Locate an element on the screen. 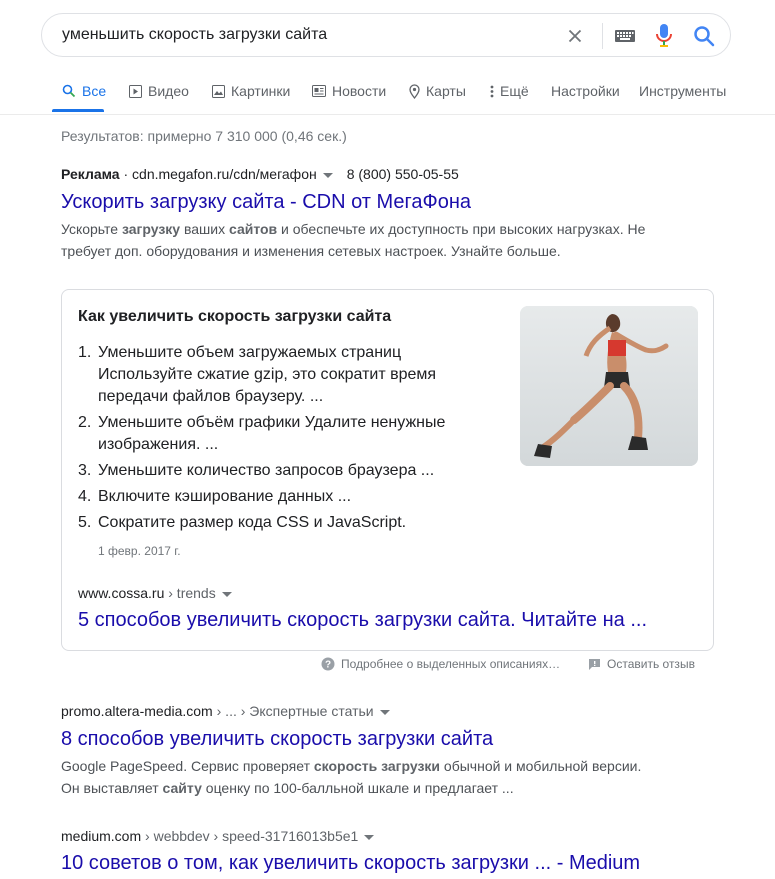 The image size is (775, 879). tab-more: Ещё is located at coordinates (509, 91).